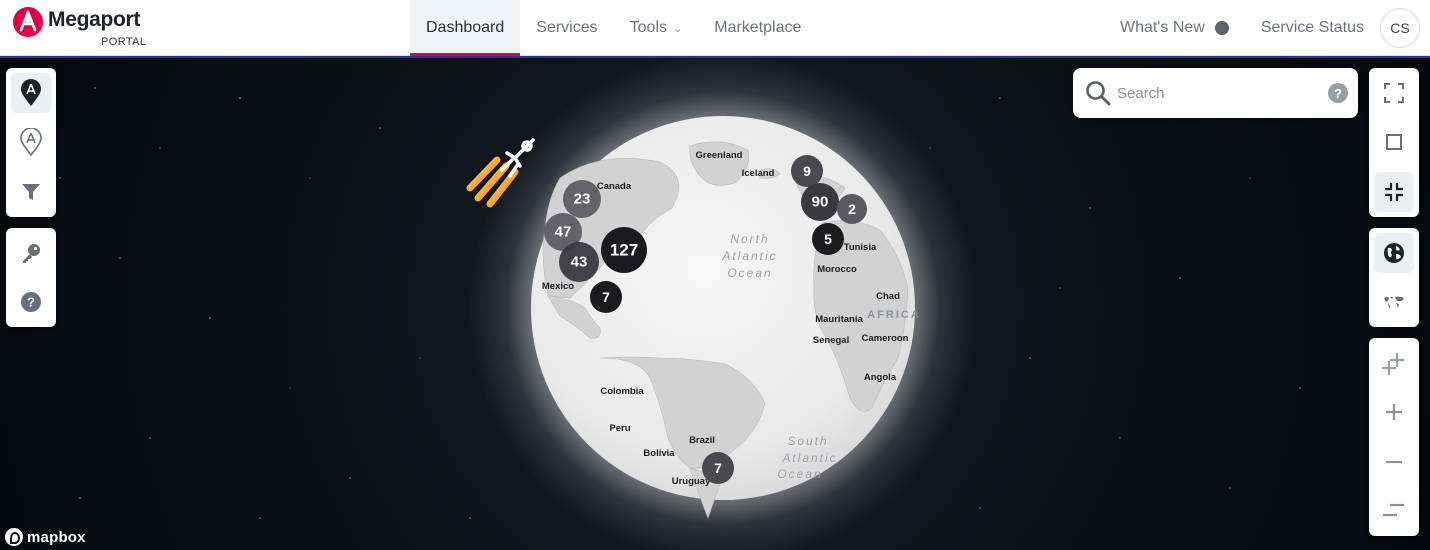 This screenshot has height=550, width=1430. What do you see at coordinates (749, 239) in the screenshot?
I see `ocean-label: North` at bounding box center [749, 239].